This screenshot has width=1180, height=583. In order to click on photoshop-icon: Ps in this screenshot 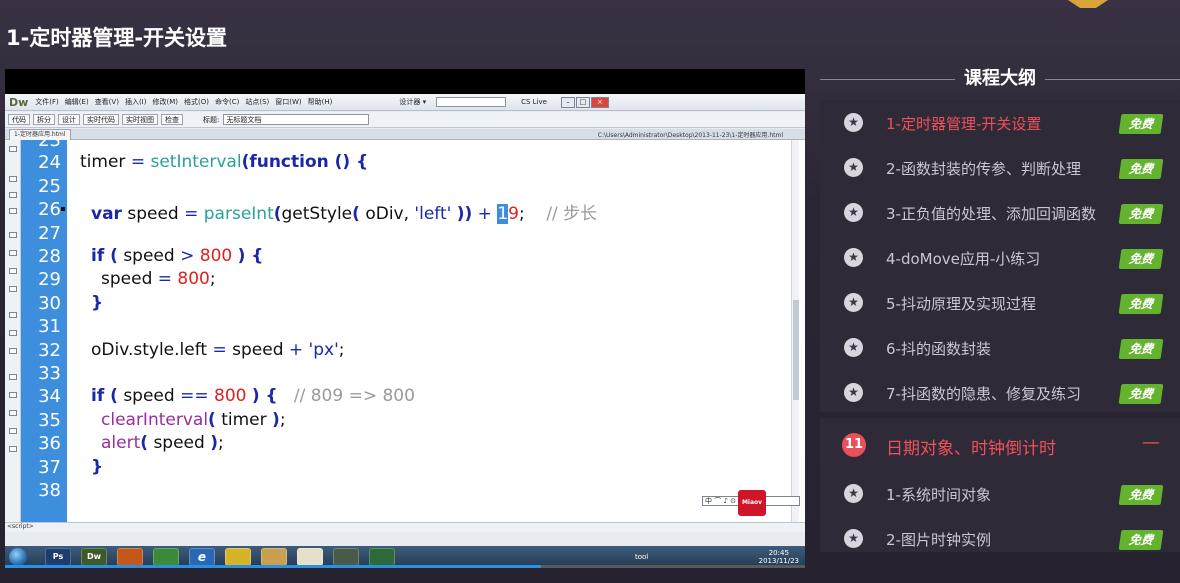, I will do `click(58, 557)`.